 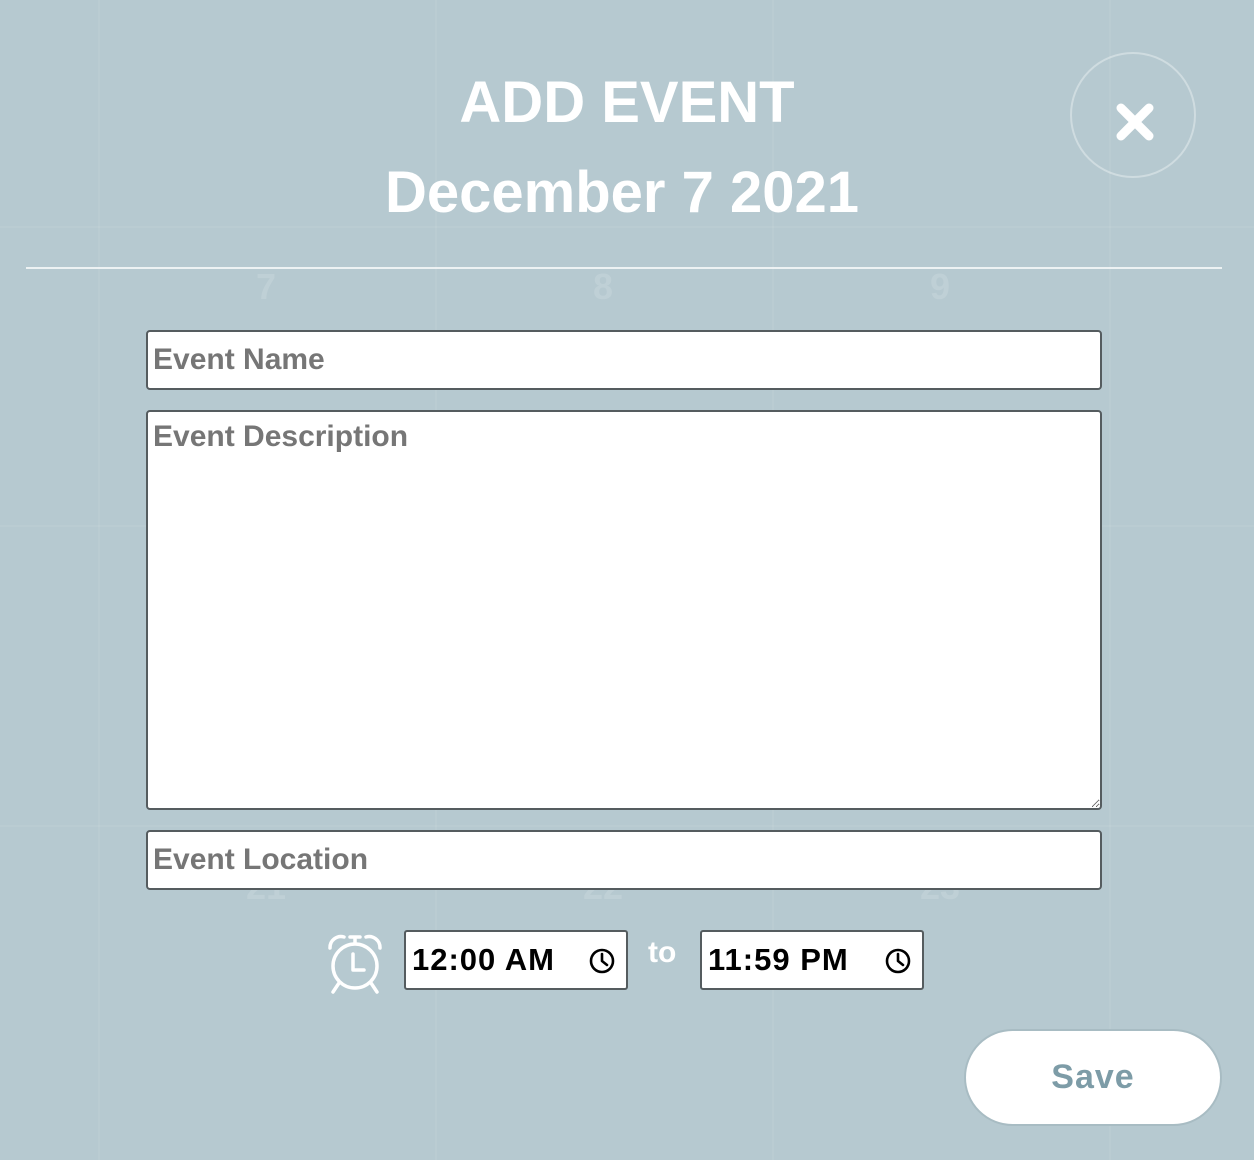 What do you see at coordinates (624, 268) in the screenshot?
I see `header-divider` at bounding box center [624, 268].